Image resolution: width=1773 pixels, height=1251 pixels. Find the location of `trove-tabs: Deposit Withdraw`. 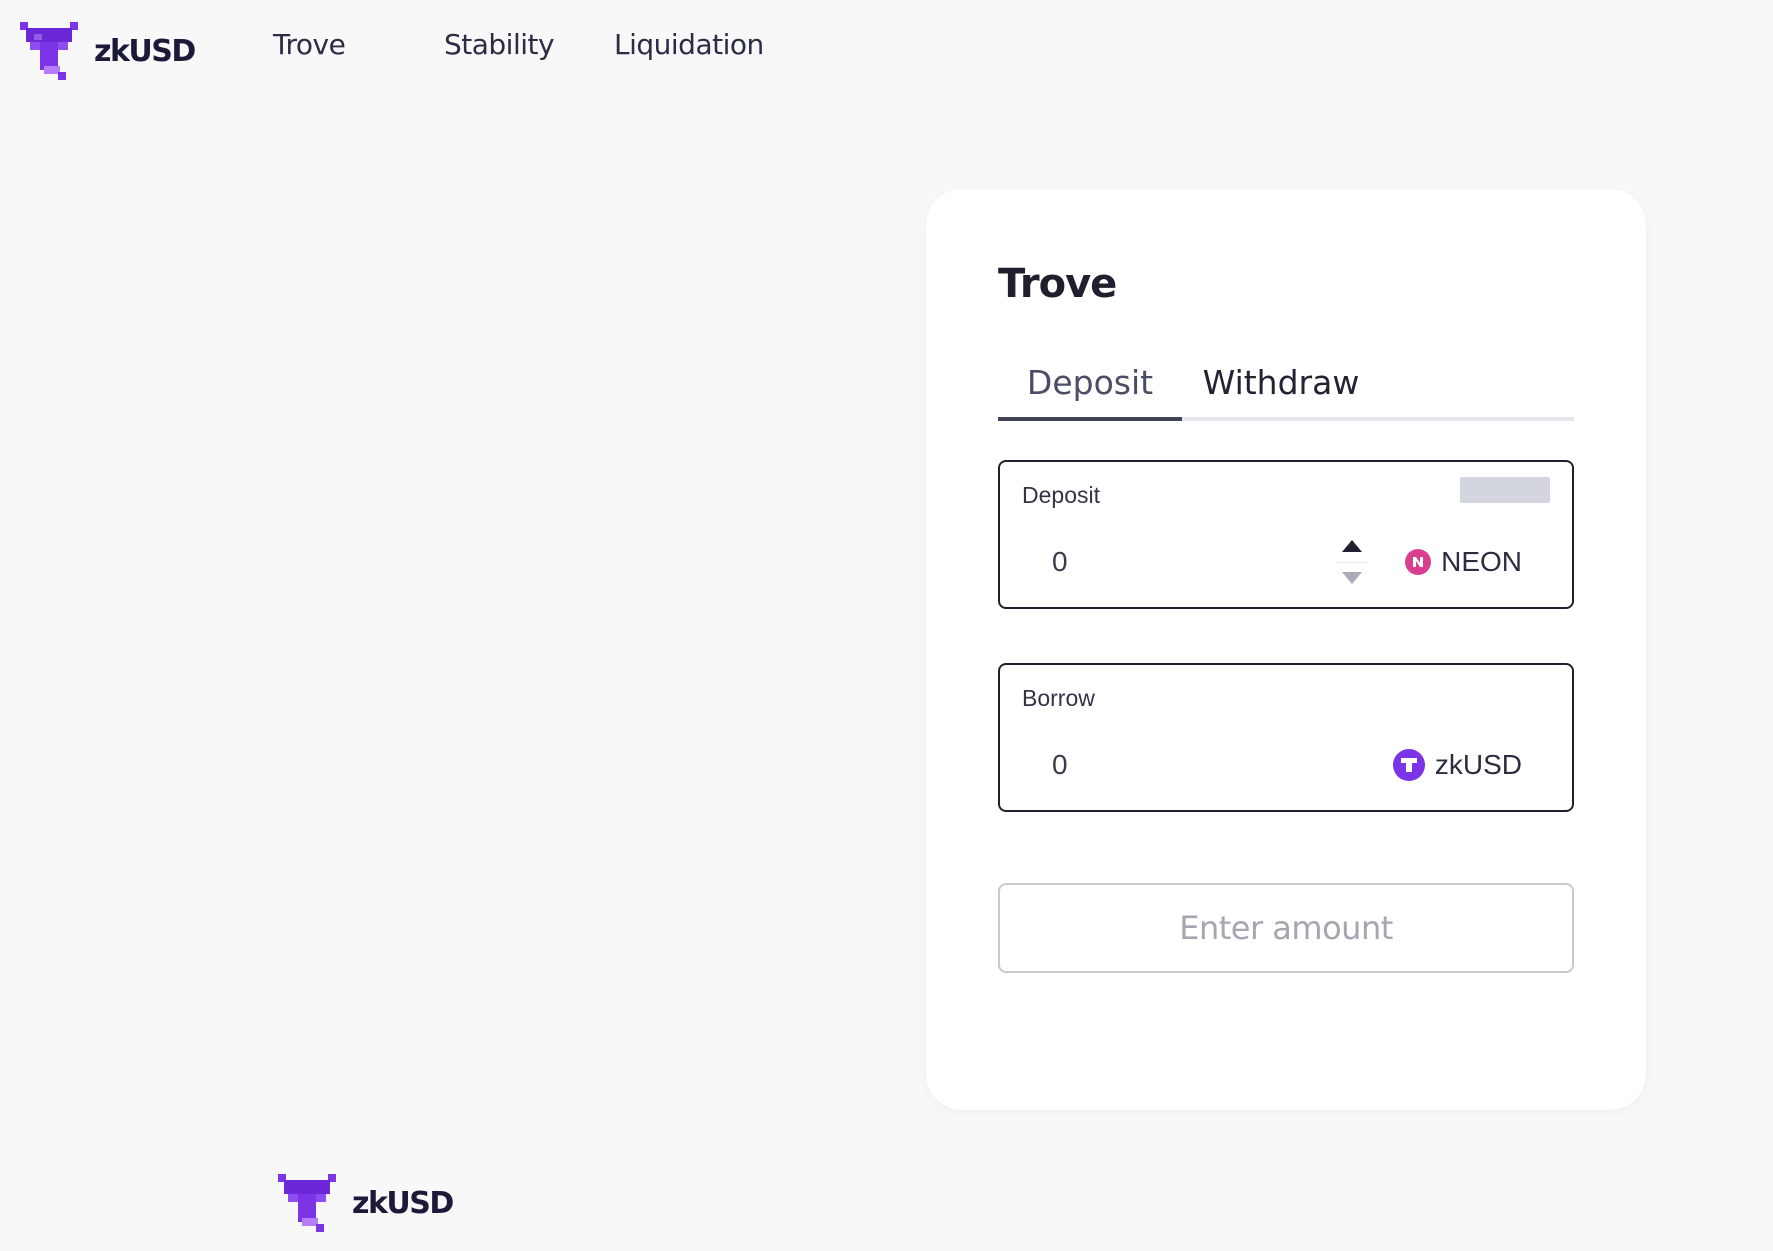

trove-tabs: Deposit Withdraw is located at coordinates (1286, 390).